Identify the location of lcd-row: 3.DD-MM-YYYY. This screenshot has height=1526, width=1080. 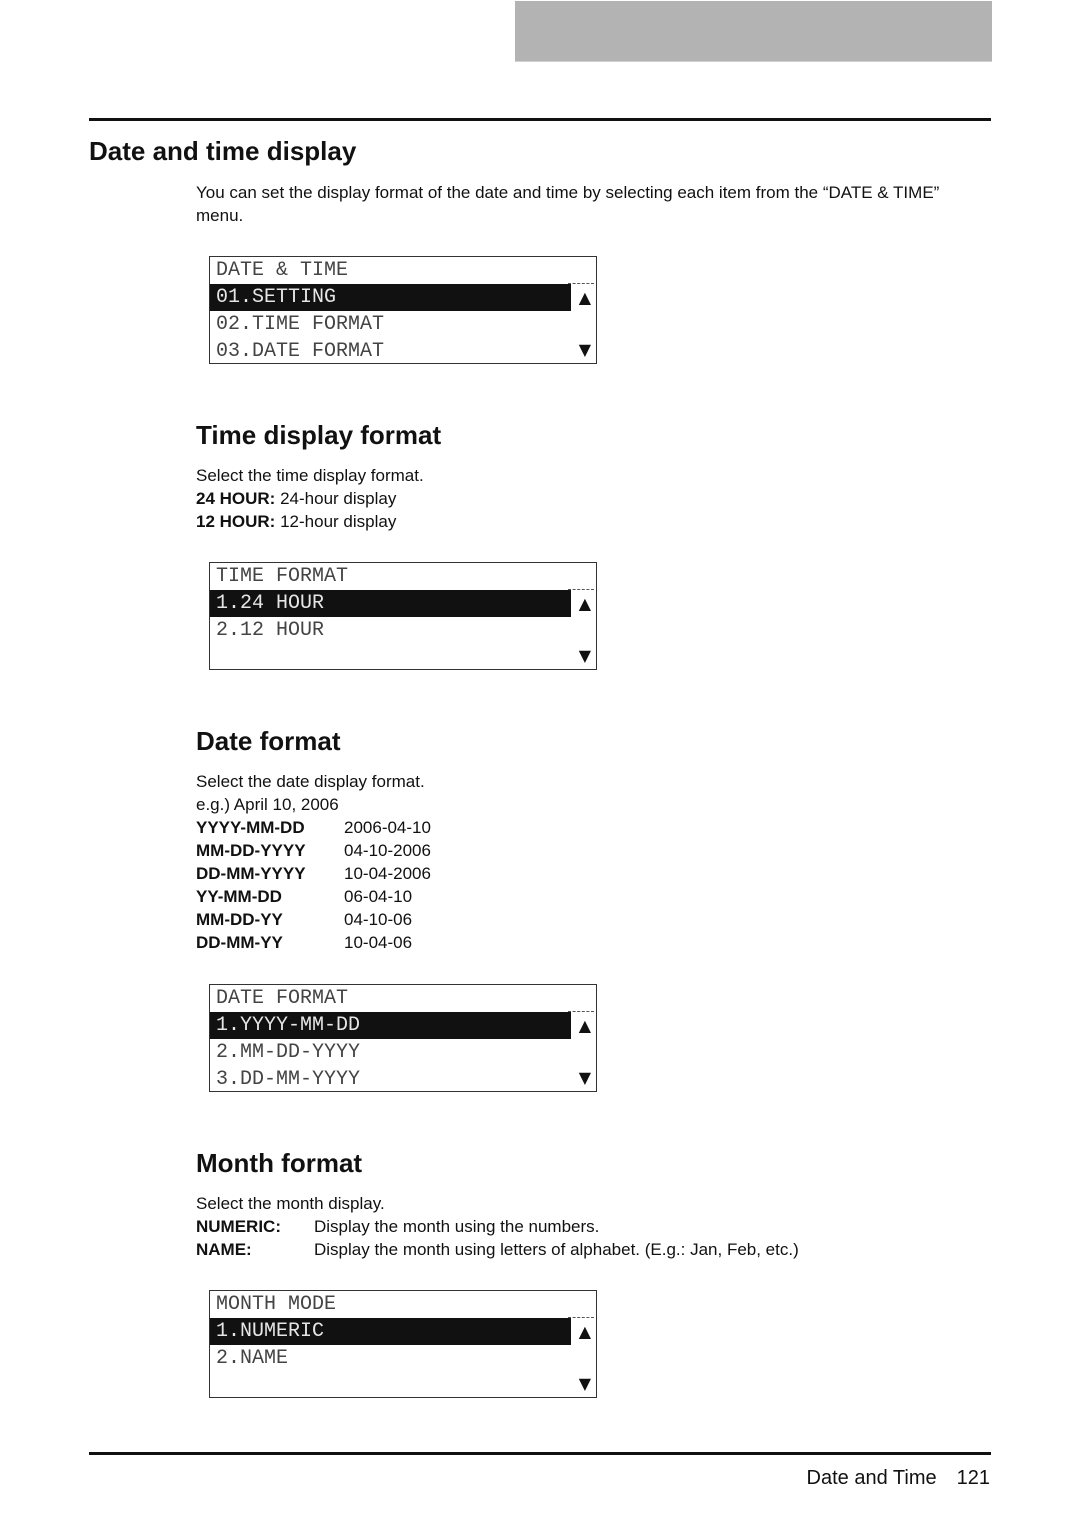
(285, 1079).